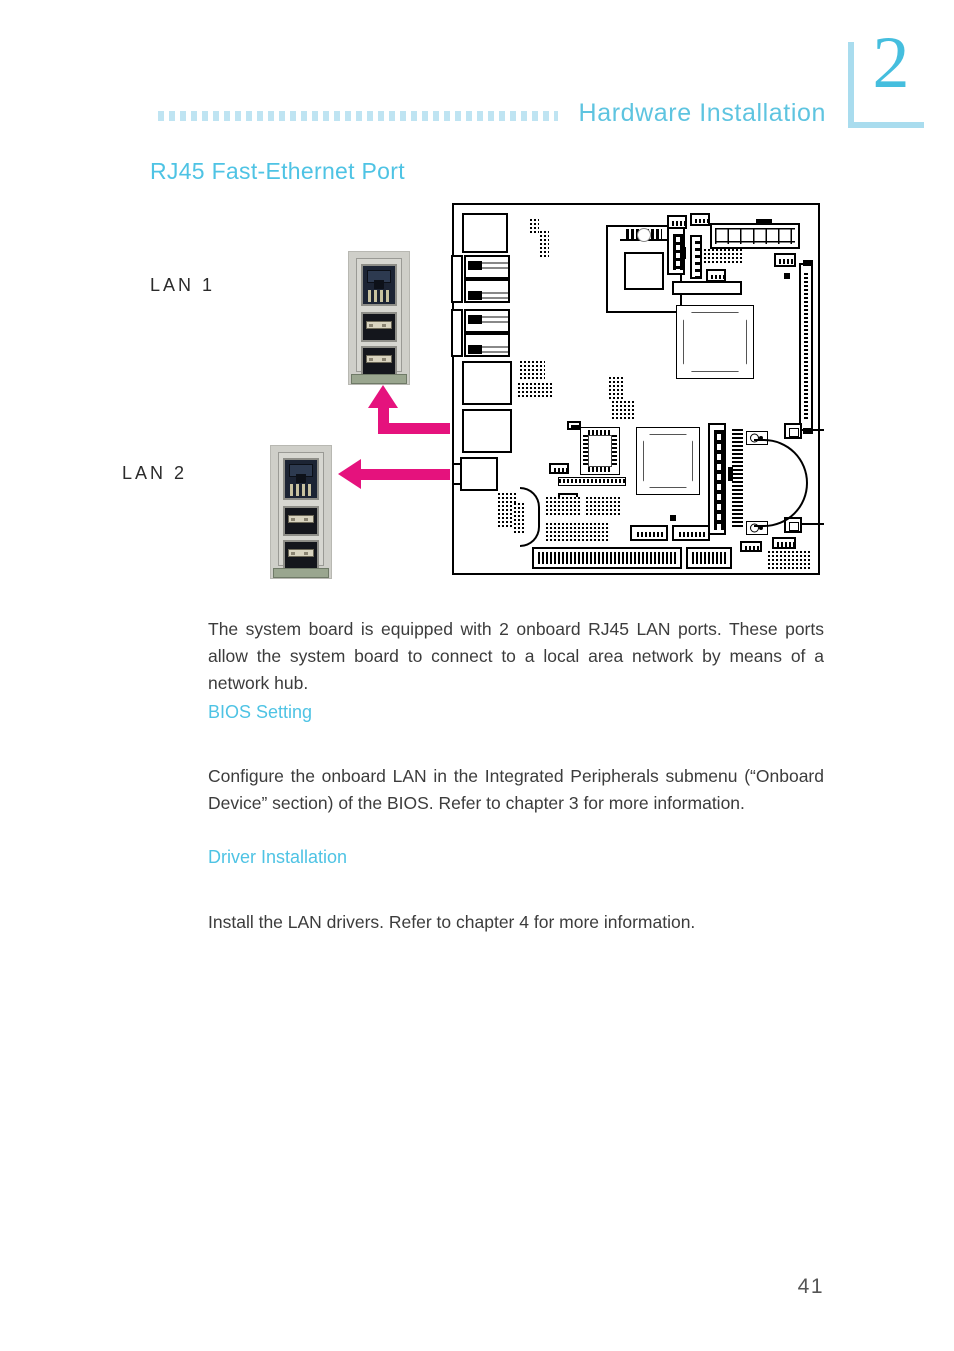  What do you see at coordinates (379, 318) in the screenshot?
I see `lan1-port-photo` at bounding box center [379, 318].